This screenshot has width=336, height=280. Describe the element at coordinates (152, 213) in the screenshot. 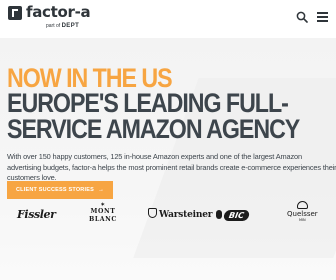

I see `warsteiner-crest-icon` at that location.